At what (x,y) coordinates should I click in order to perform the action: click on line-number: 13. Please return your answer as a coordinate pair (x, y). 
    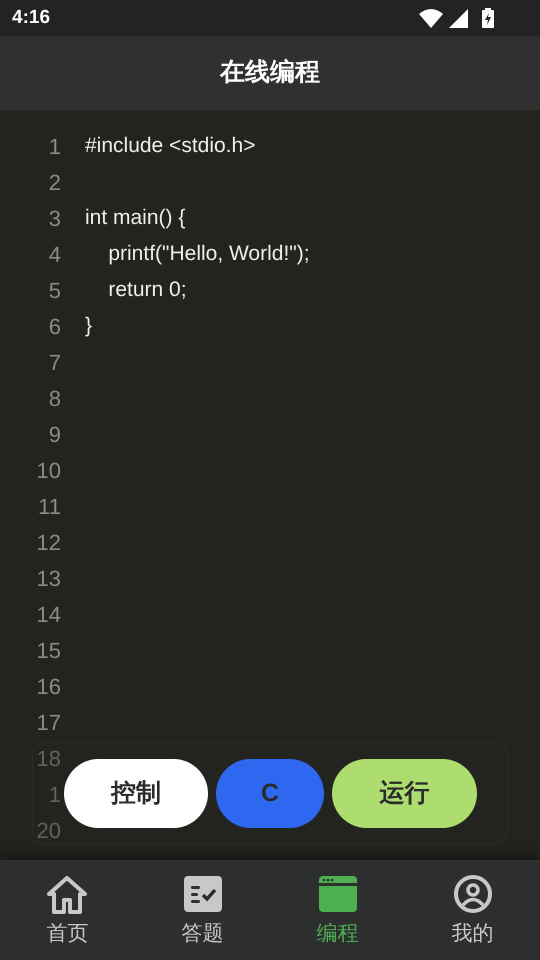
    Looking at the image, I should click on (48, 578).